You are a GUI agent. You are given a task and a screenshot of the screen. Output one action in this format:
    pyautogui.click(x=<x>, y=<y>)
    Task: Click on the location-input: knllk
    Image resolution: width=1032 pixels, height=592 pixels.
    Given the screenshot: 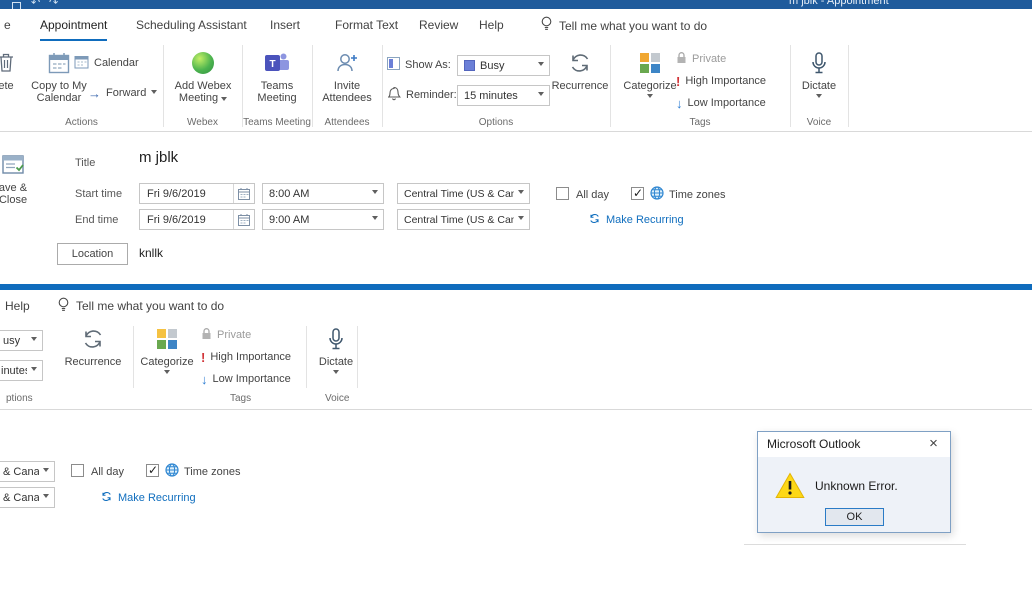 What is the action you would take?
    pyautogui.click(x=151, y=253)
    